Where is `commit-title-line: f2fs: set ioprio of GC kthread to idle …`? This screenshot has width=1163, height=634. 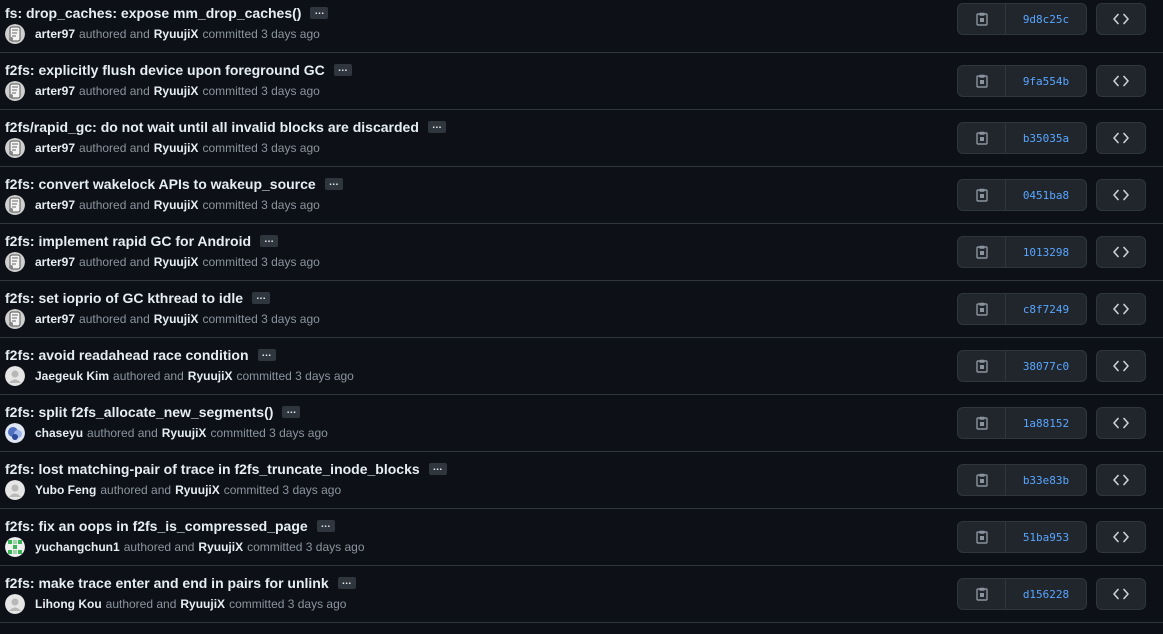
commit-title-line: f2fs: set ioprio of GC kthread to idle … is located at coordinates (138, 298).